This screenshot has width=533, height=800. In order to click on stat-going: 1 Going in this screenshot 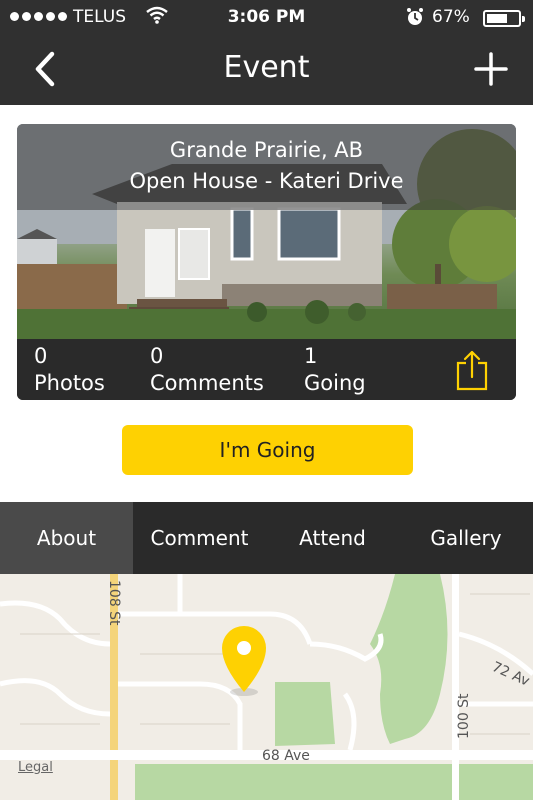, I will do `click(335, 370)`.